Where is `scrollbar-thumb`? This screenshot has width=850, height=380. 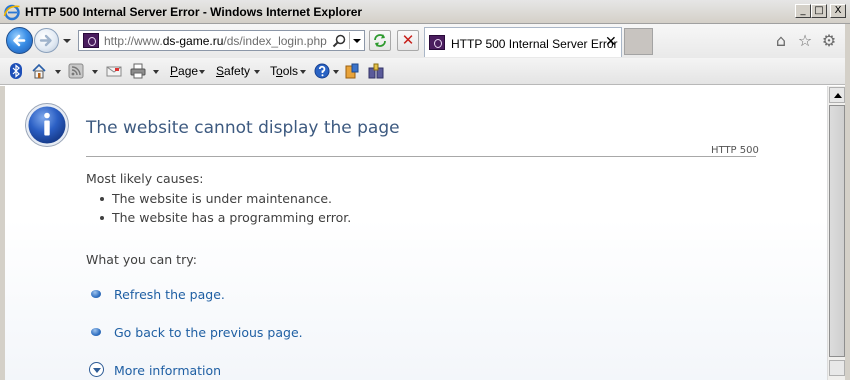 scrollbar-thumb is located at coordinates (837, 231).